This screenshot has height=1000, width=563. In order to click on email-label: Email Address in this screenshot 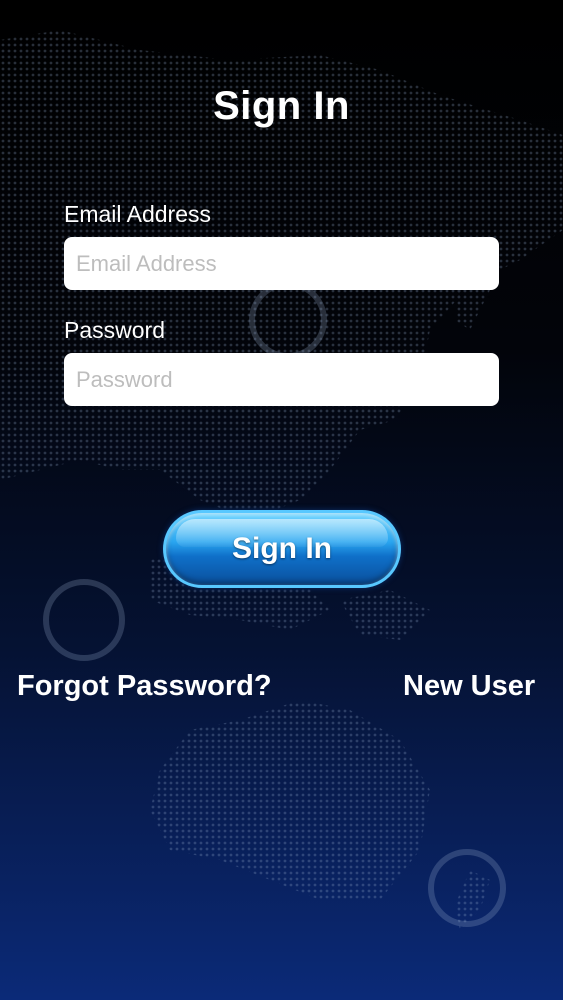, I will do `click(138, 214)`.